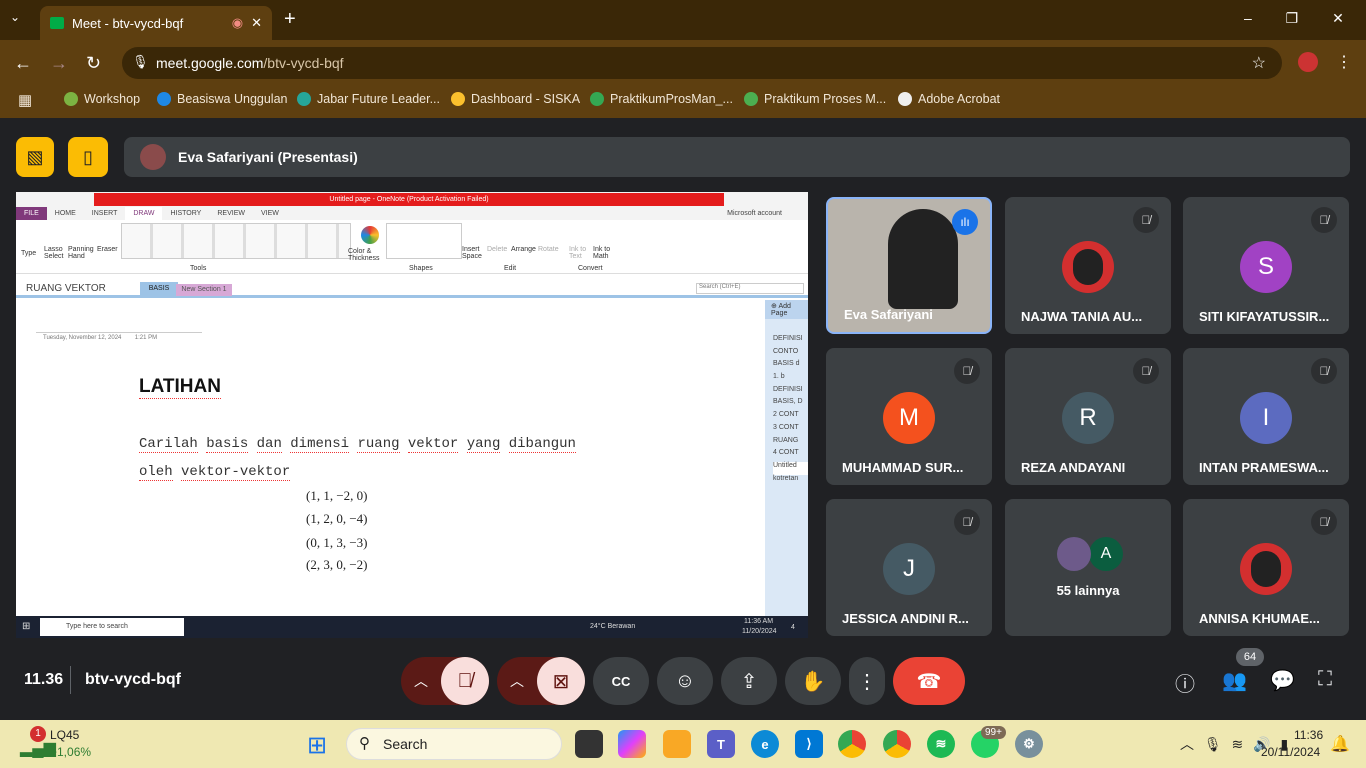  Describe the element at coordinates (465, 681) in the screenshot. I see `mic-off-button: 🎙̸` at that location.